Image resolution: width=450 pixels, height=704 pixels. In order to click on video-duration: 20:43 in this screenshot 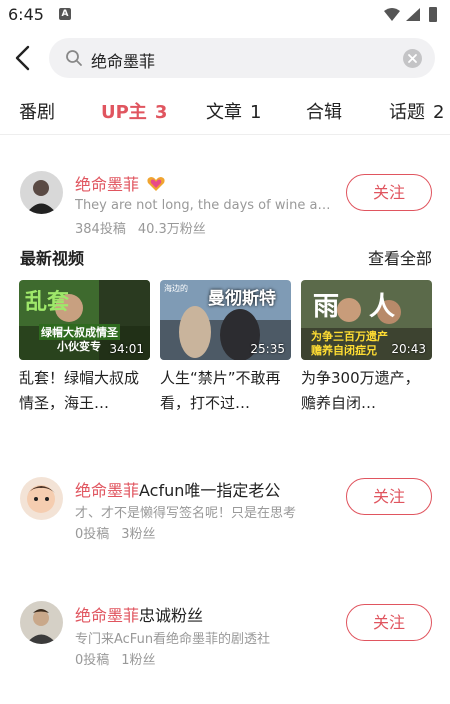, I will do `click(408, 349)`.